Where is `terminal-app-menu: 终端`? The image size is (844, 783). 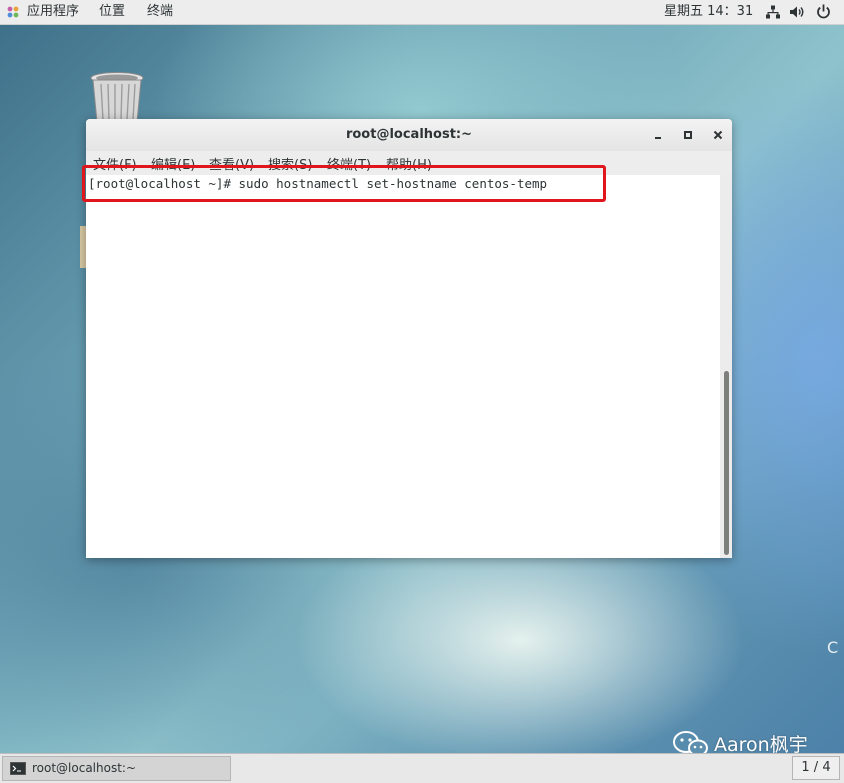 terminal-app-menu: 终端 is located at coordinates (160, 12).